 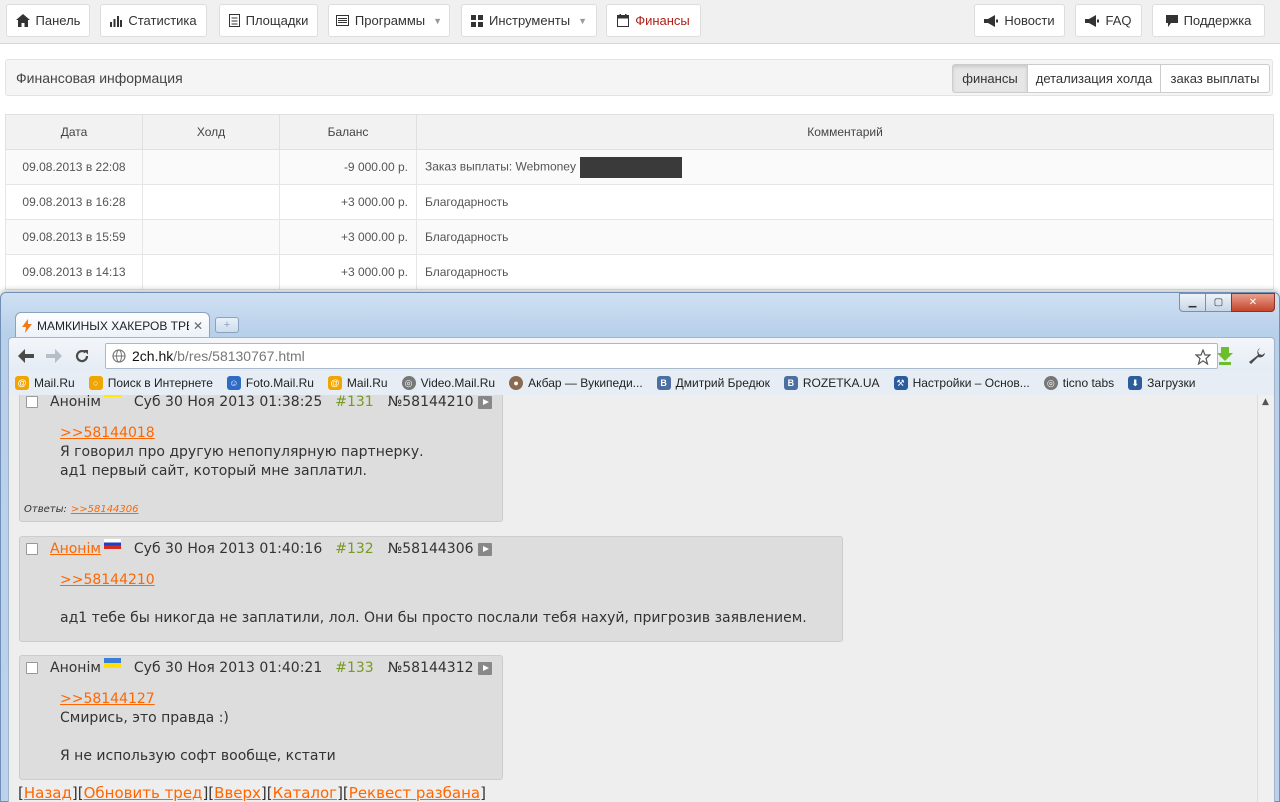 What do you see at coordinates (48, 793) in the screenshot?
I see `back-link: Назад` at bounding box center [48, 793].